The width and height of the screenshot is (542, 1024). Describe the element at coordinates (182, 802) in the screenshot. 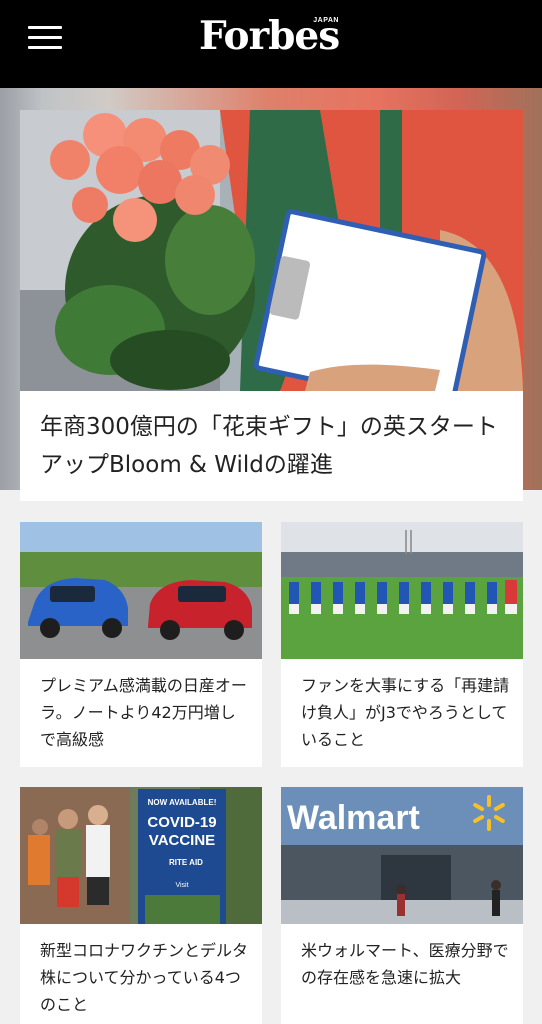

I see `sign-now-available: NOW AVAILABLE!` at that location.